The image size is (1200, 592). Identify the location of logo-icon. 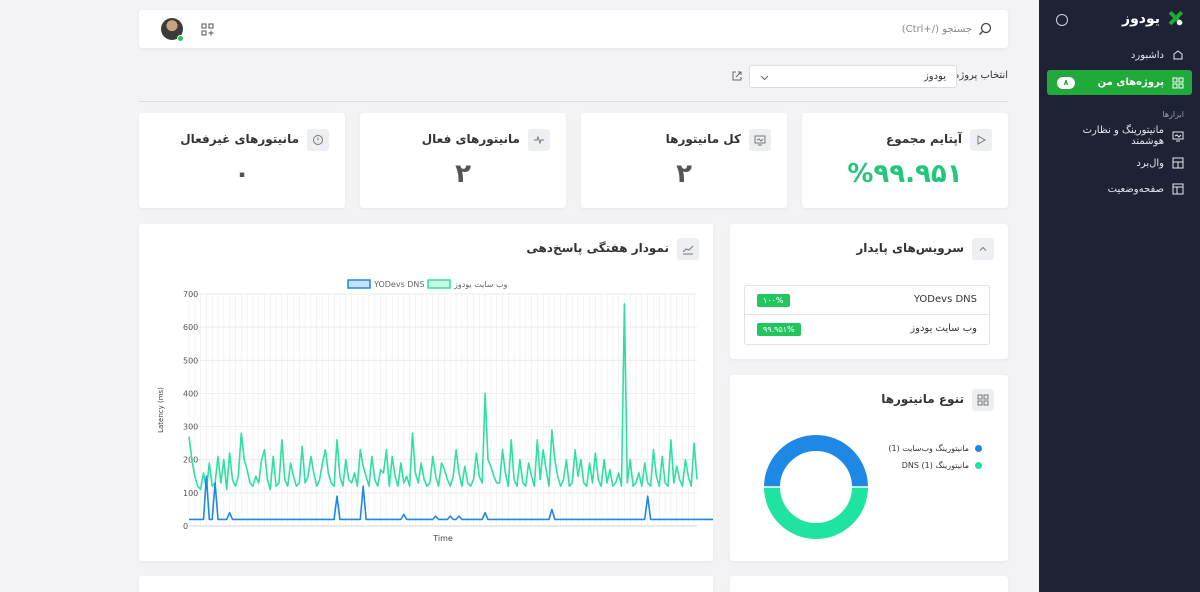
(1176, 18).